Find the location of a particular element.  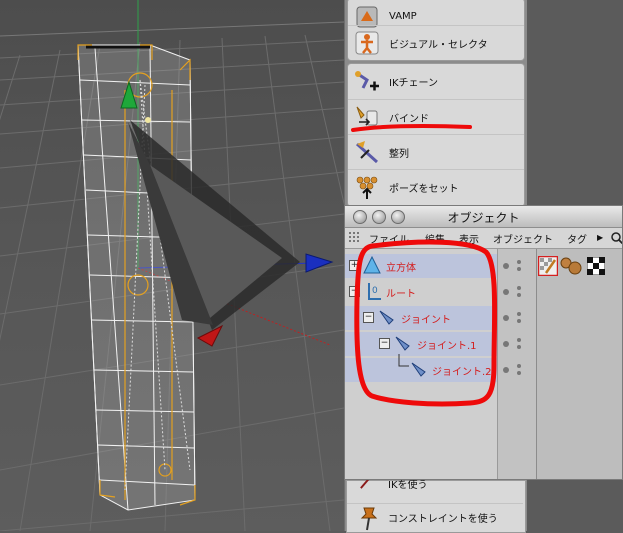

object-row-joint-1: − ジョイント.1 is located at coordinates (483, 344).